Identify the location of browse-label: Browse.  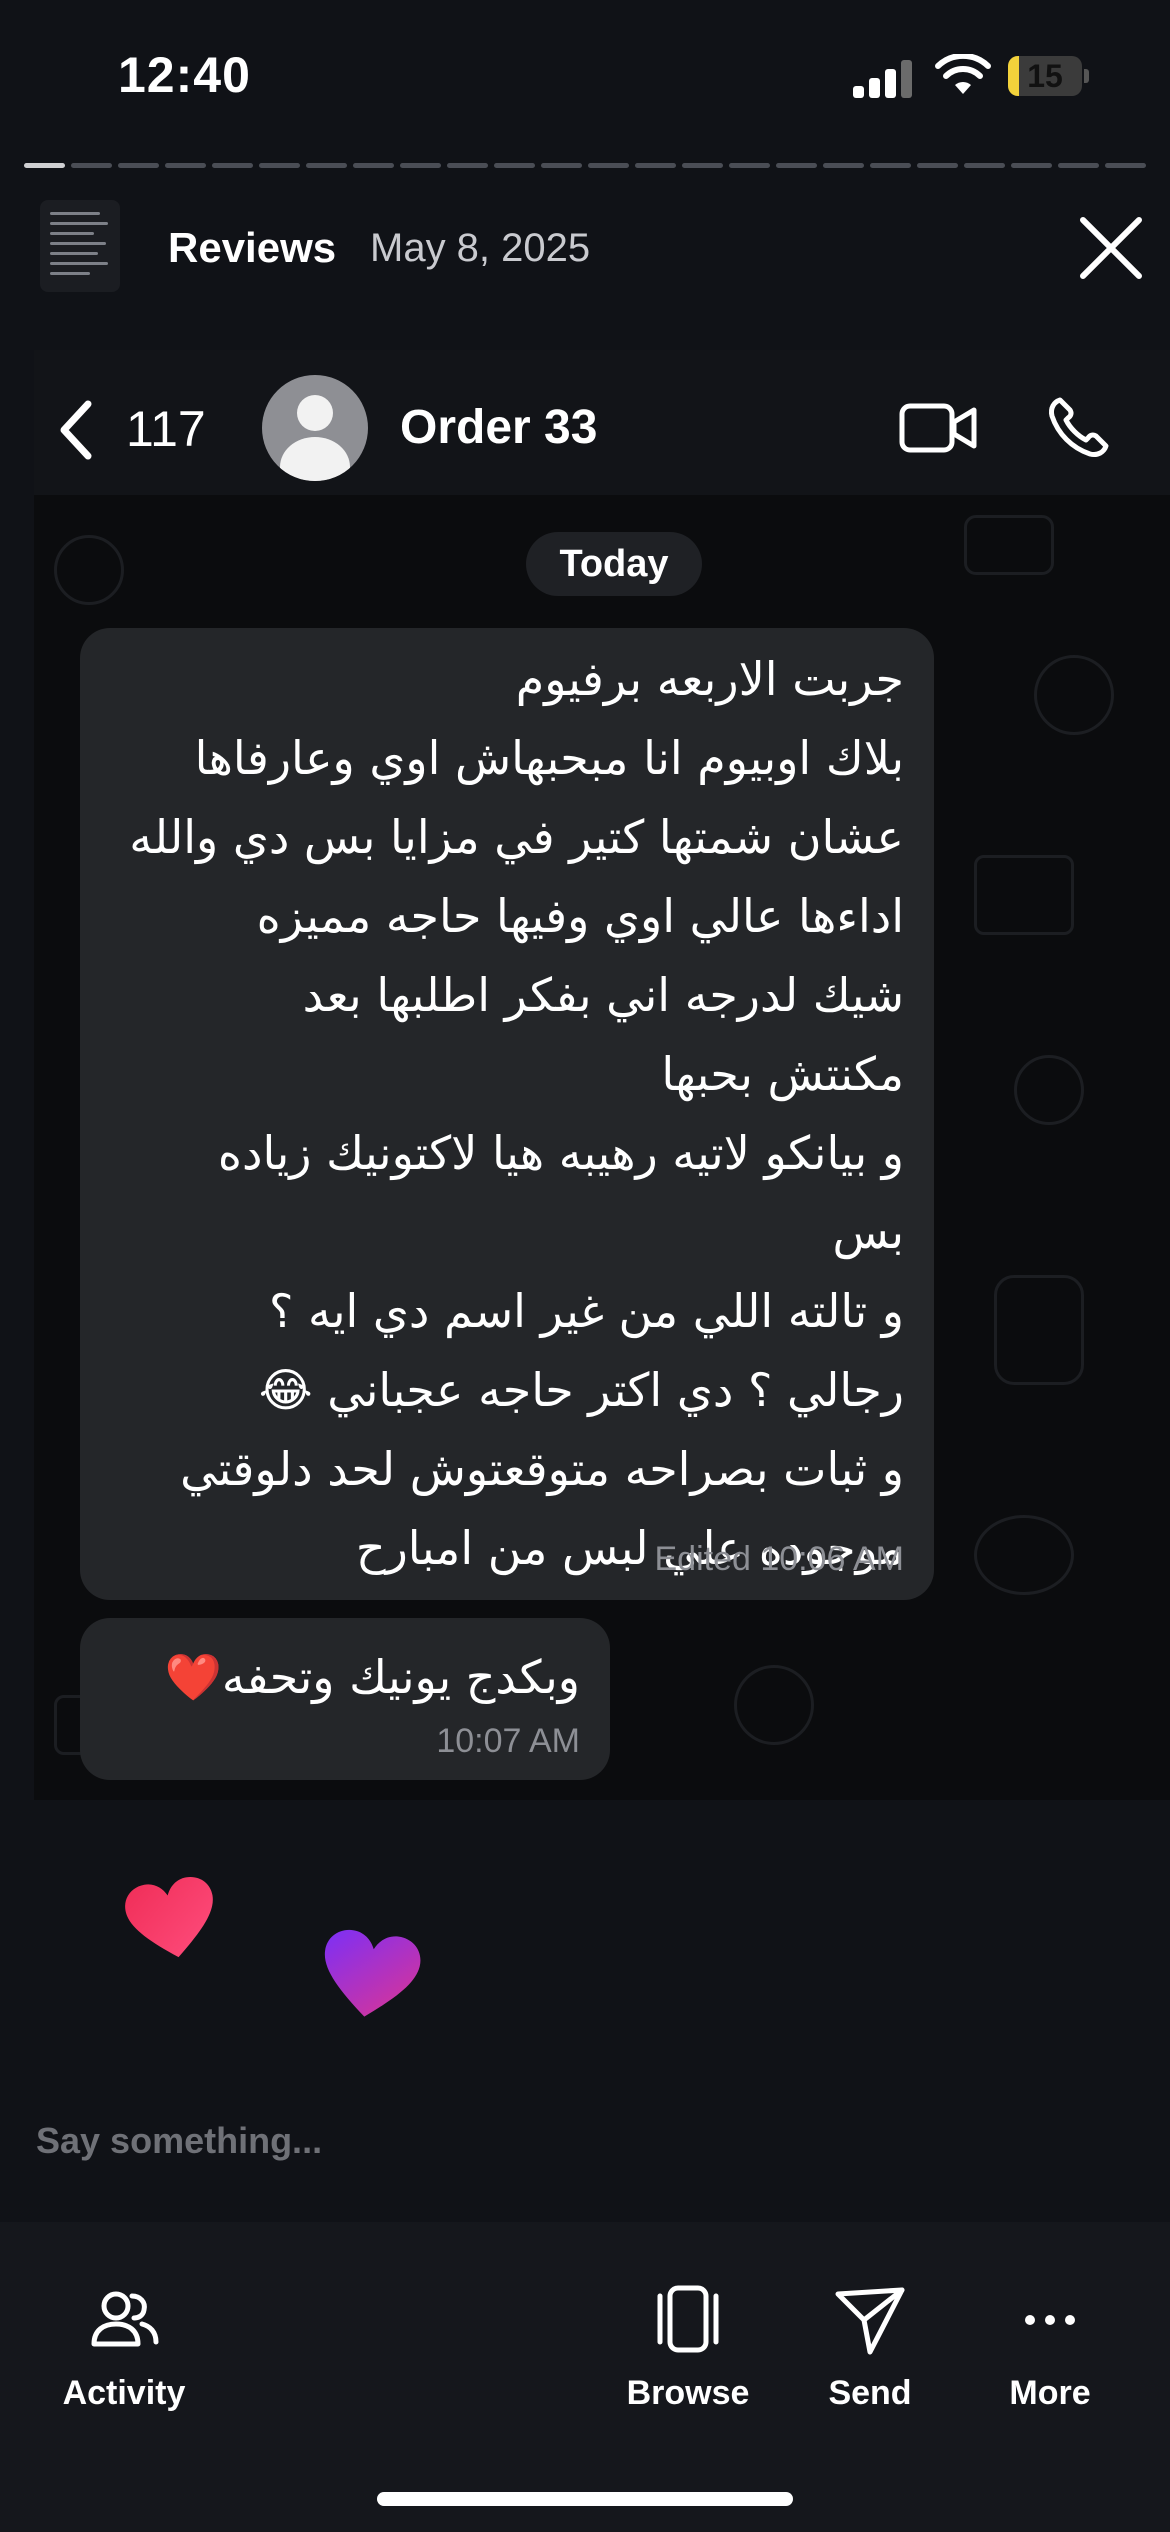
(688, 2393).